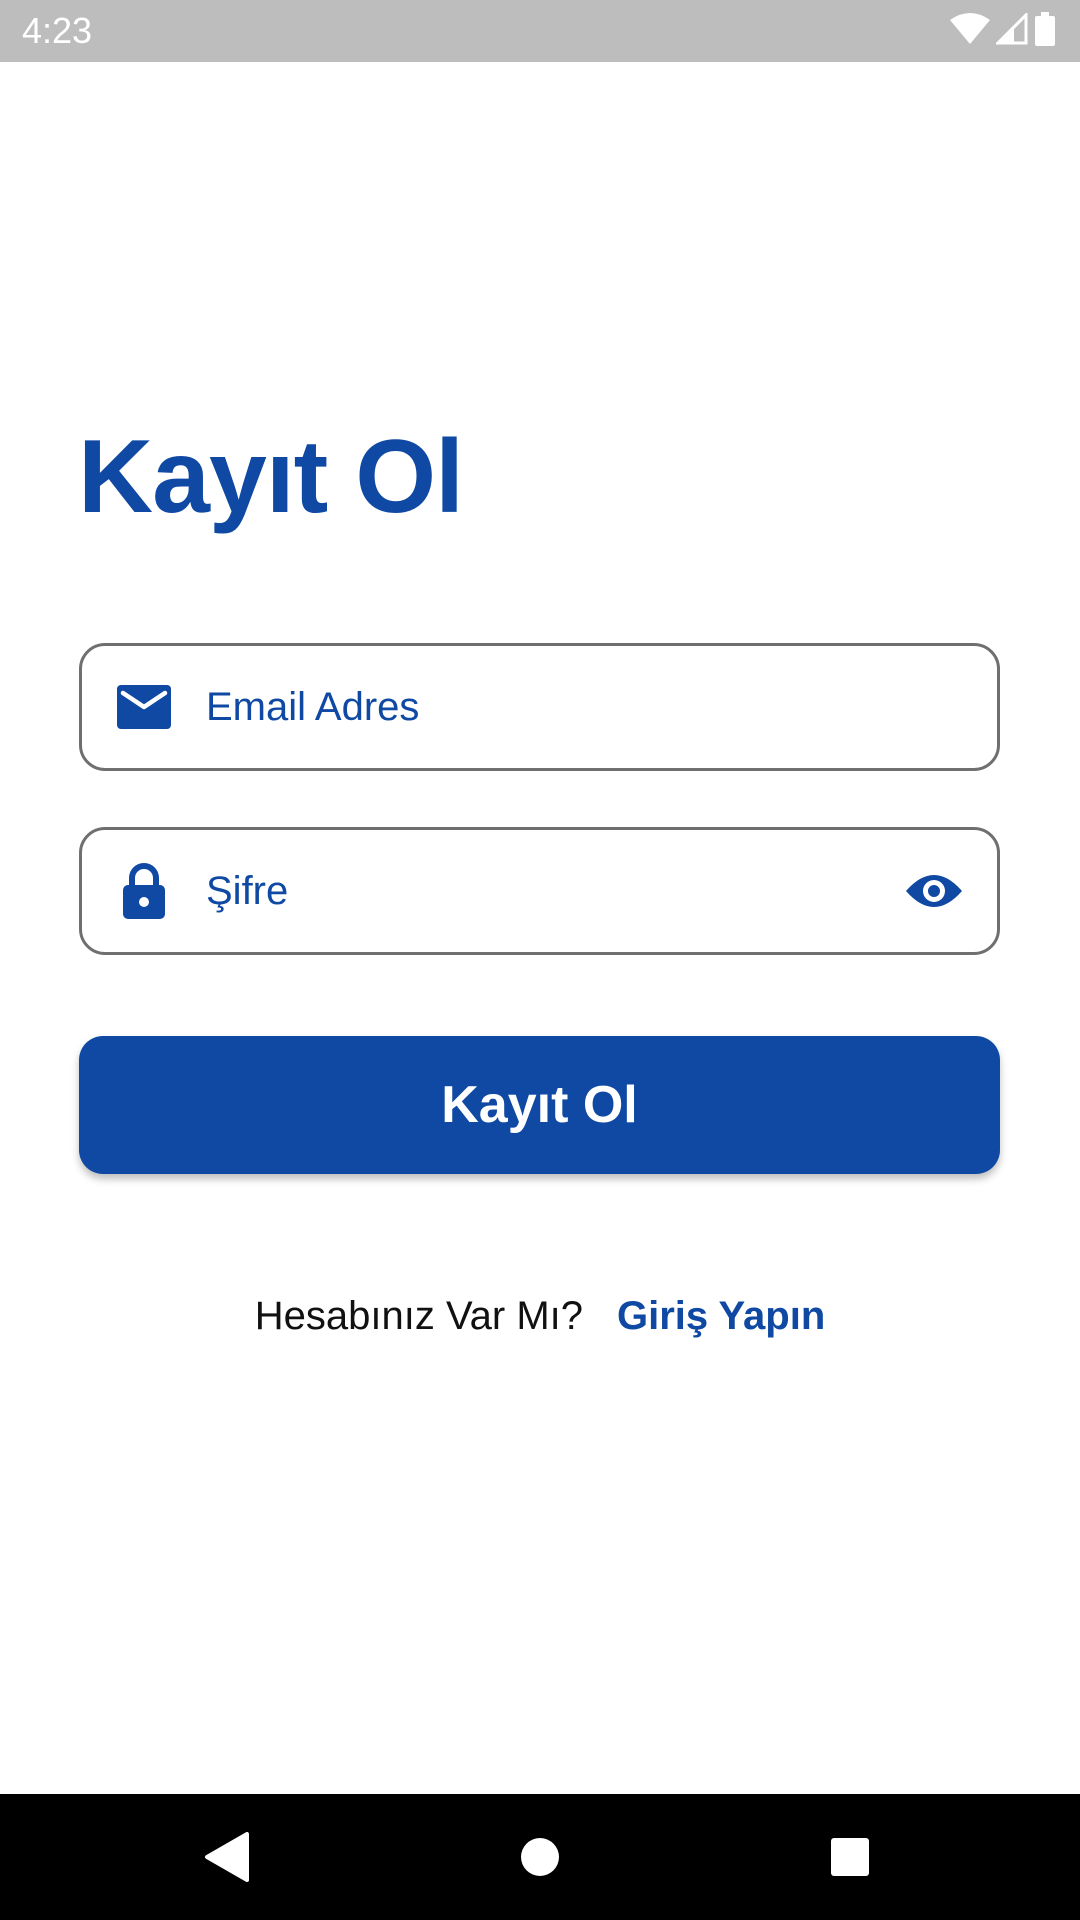 Image resolution: width=1080 pixels, height=1920 pixels. Describe the element at coordinates (1011, 30) in the screenshot. I see `cell-signal-icon` at that location.